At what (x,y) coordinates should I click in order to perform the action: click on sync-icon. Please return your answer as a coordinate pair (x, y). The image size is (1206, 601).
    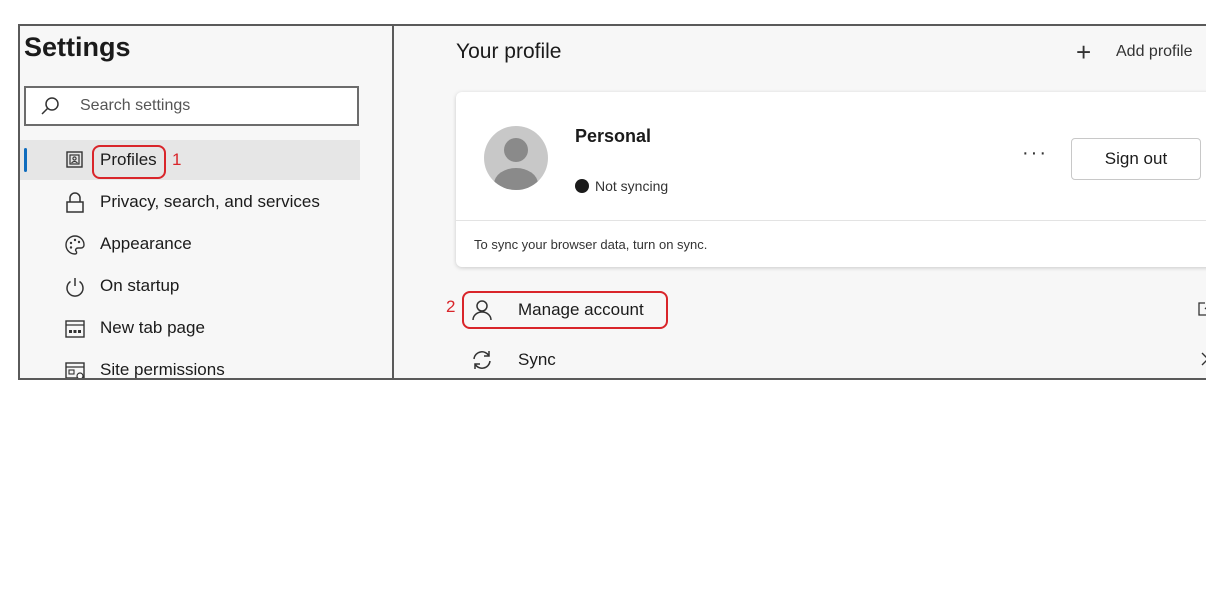
    Looking at the image, I should click on (482, 360).